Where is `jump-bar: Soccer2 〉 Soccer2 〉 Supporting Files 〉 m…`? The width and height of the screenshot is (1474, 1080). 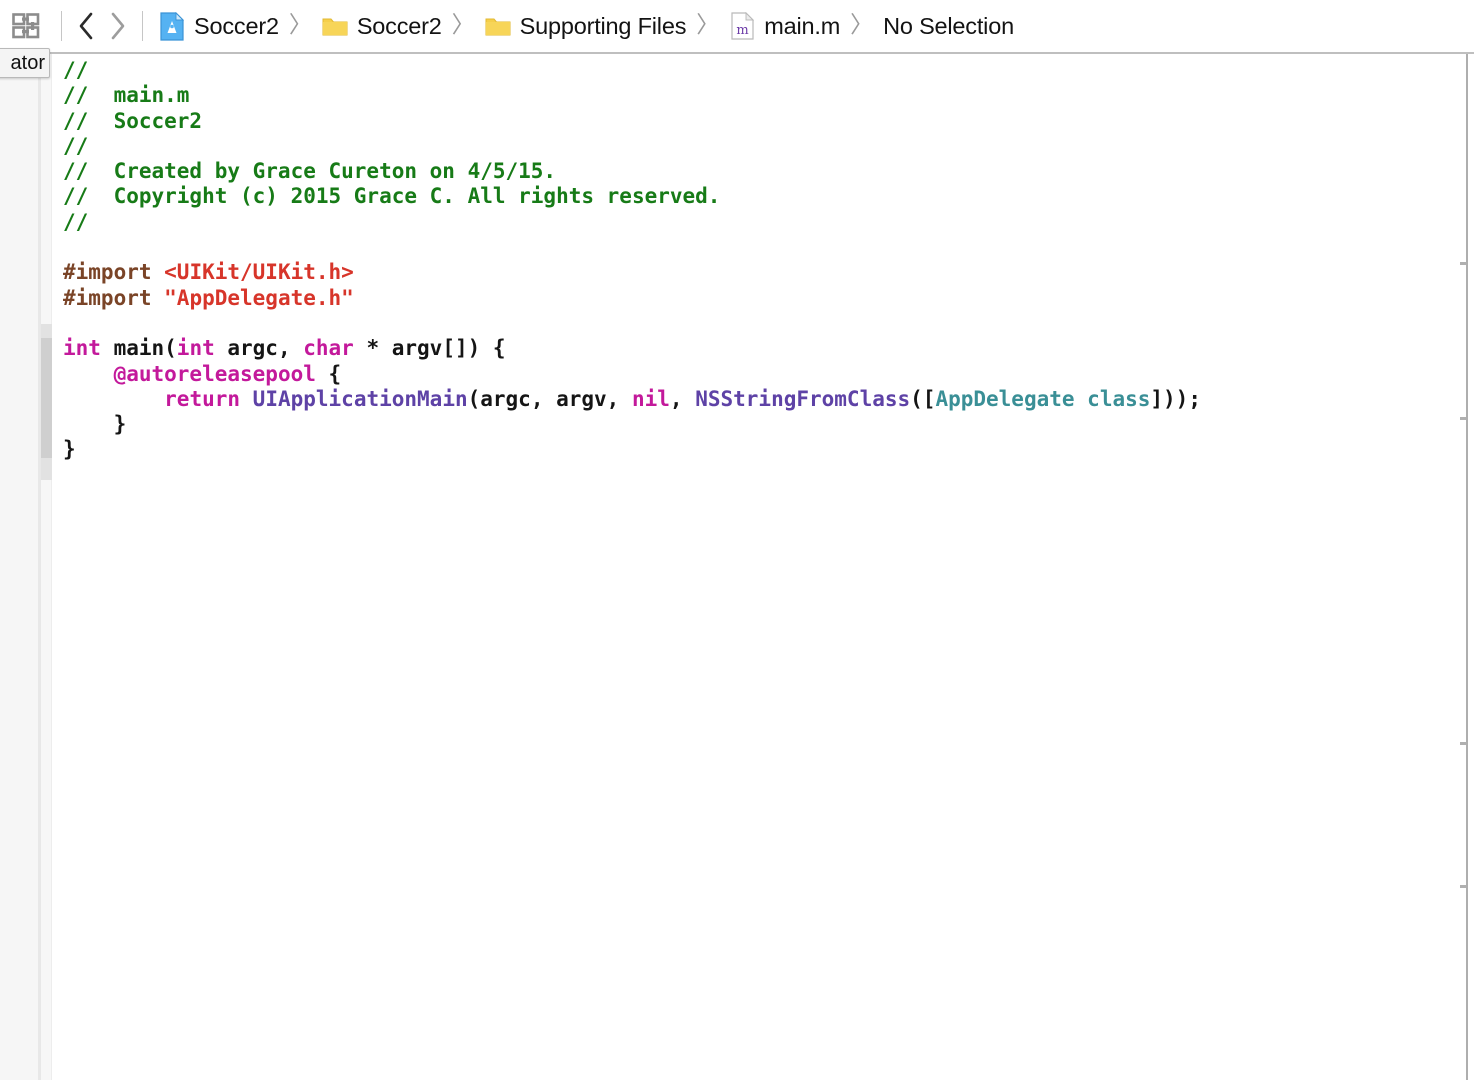
jump-bar: Soccer2 〉 Soccer2 〉 Supporting Files 〉 m… is located at coordinates (737, 26).